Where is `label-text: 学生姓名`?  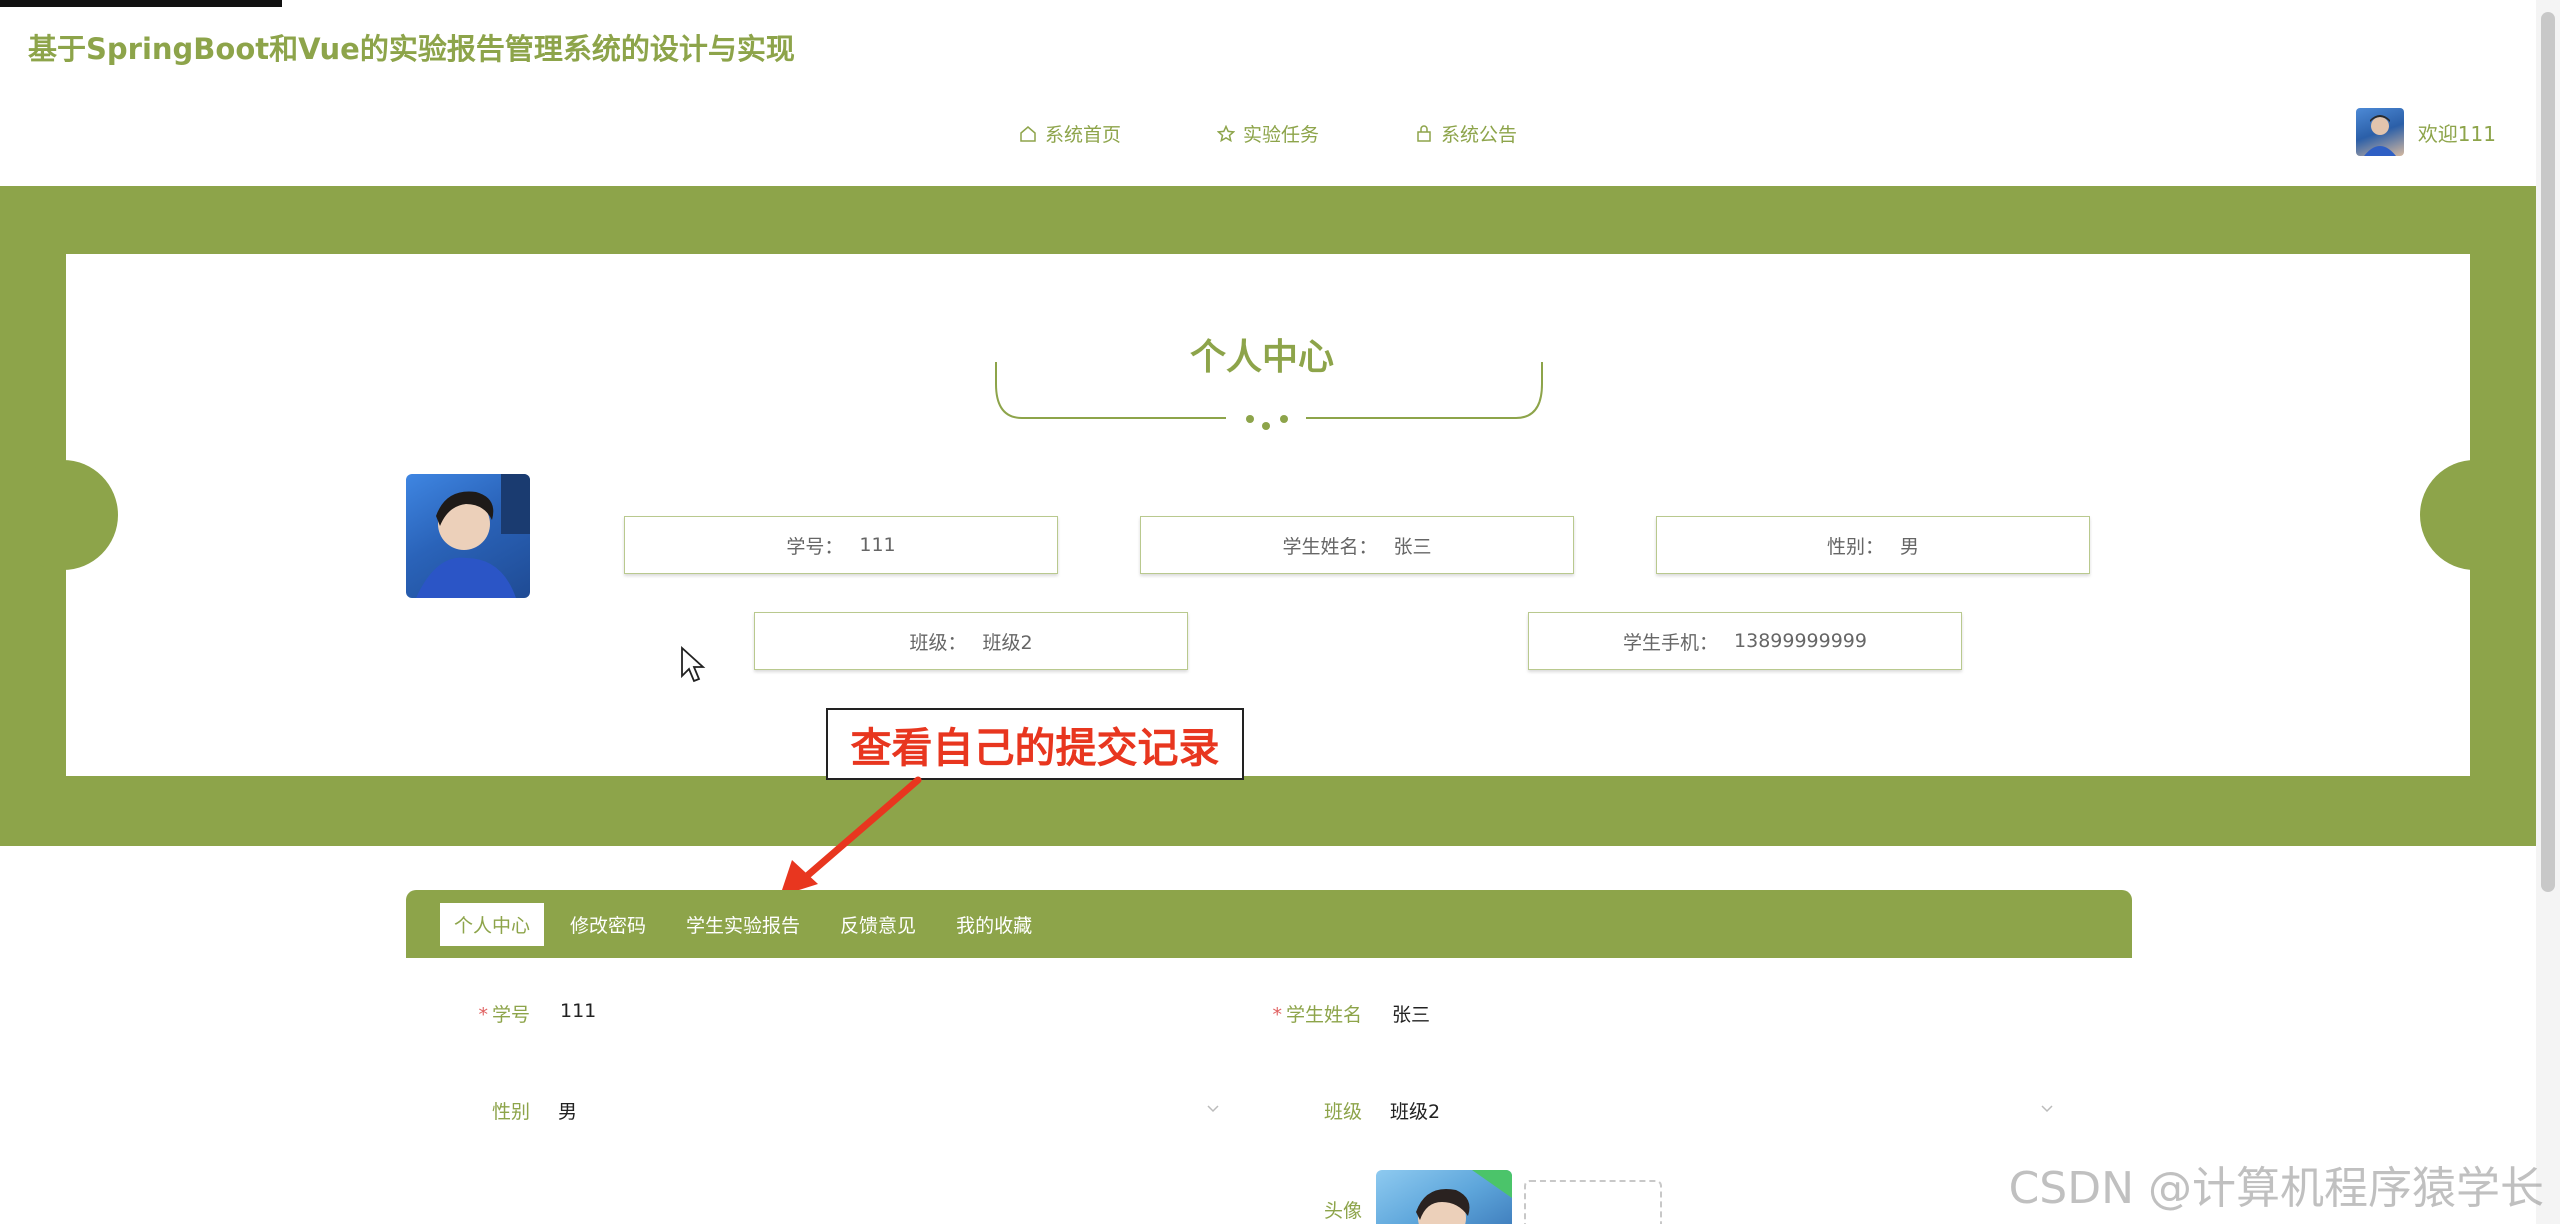 label-text: 学生姓名 is located at coordinates (1323, 1015).